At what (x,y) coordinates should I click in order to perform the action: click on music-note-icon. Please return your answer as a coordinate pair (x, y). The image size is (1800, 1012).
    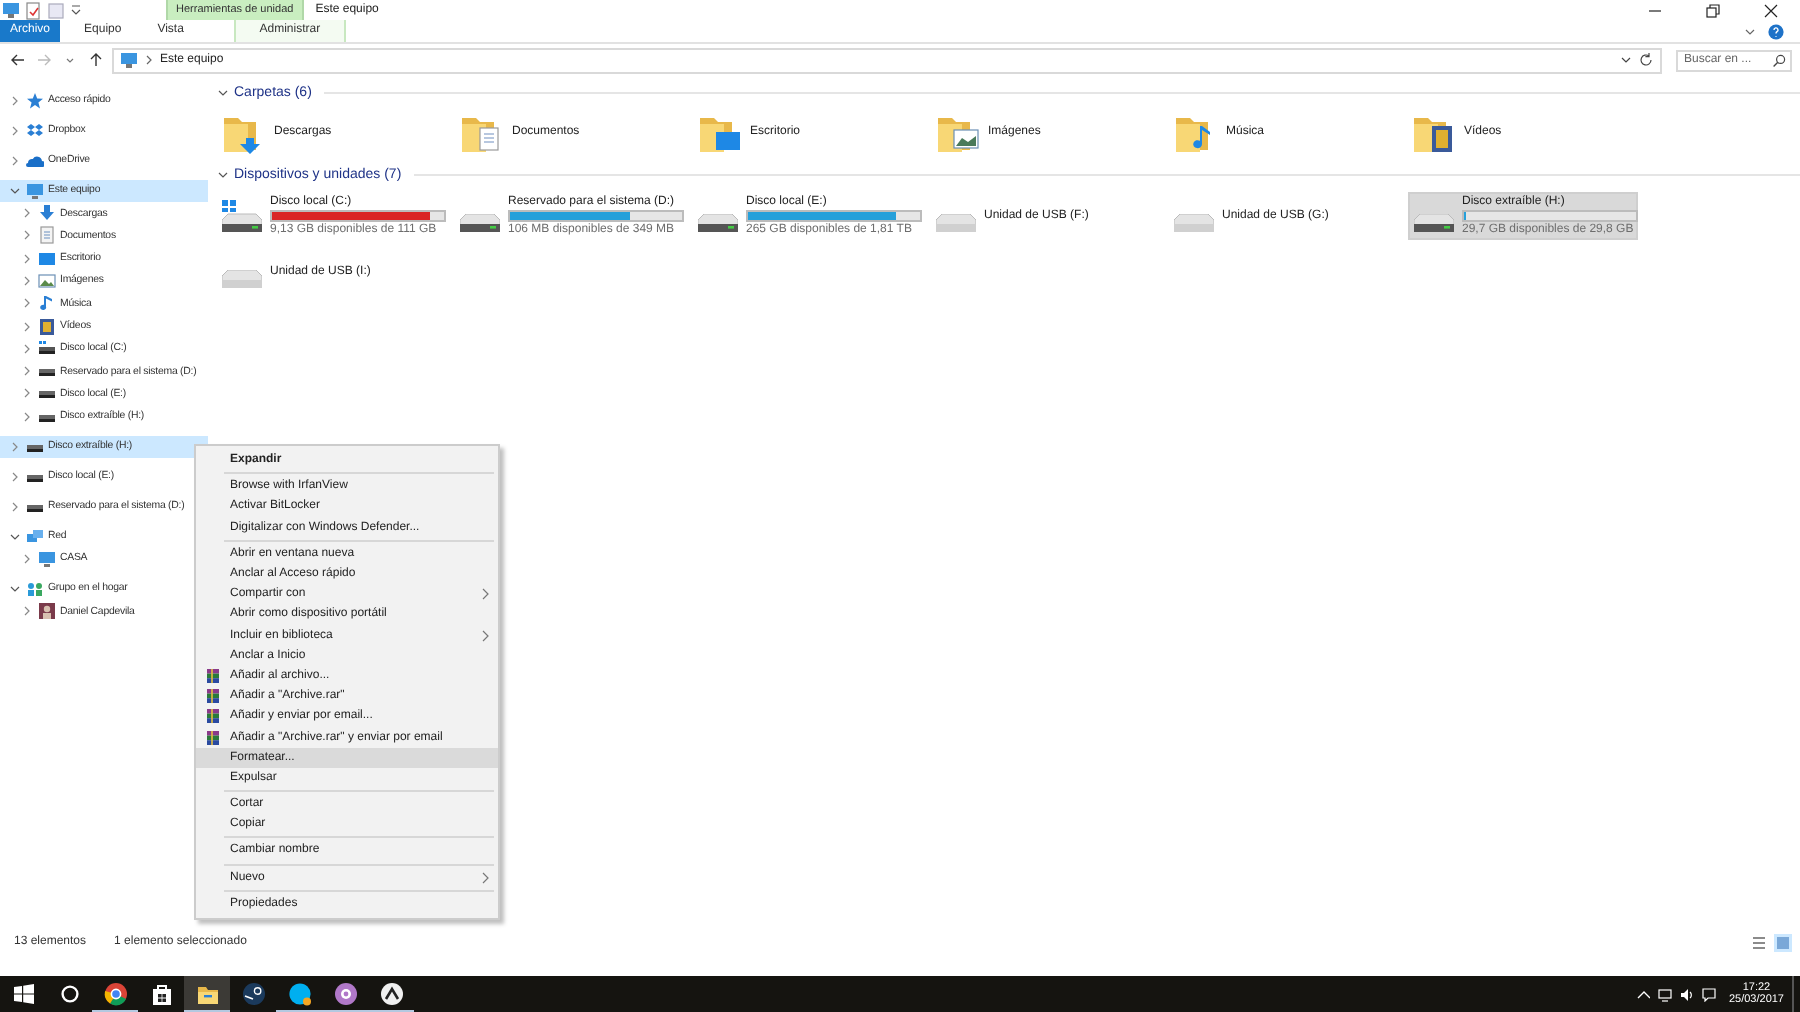
    Looking at the image, I should click on (46, 303).